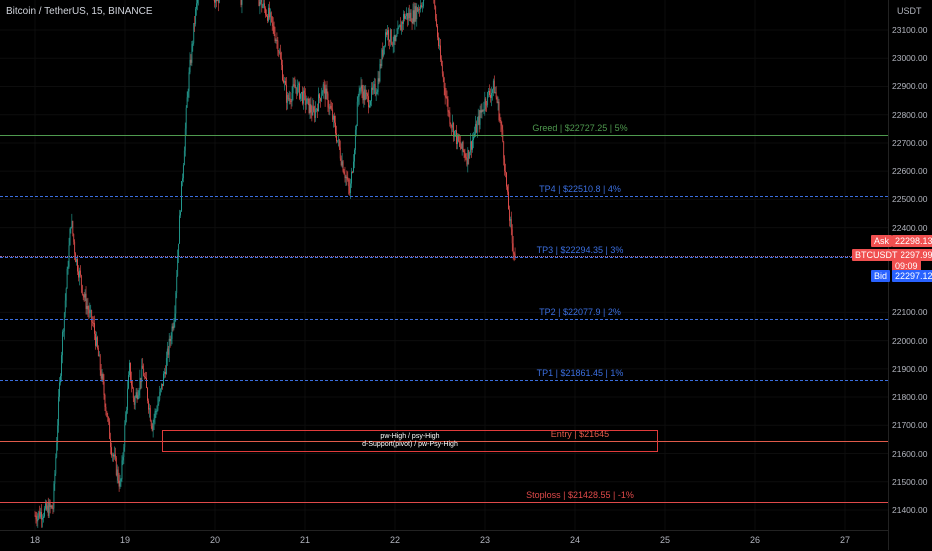  I want to click on tp1-level-line, so click(444, 380).